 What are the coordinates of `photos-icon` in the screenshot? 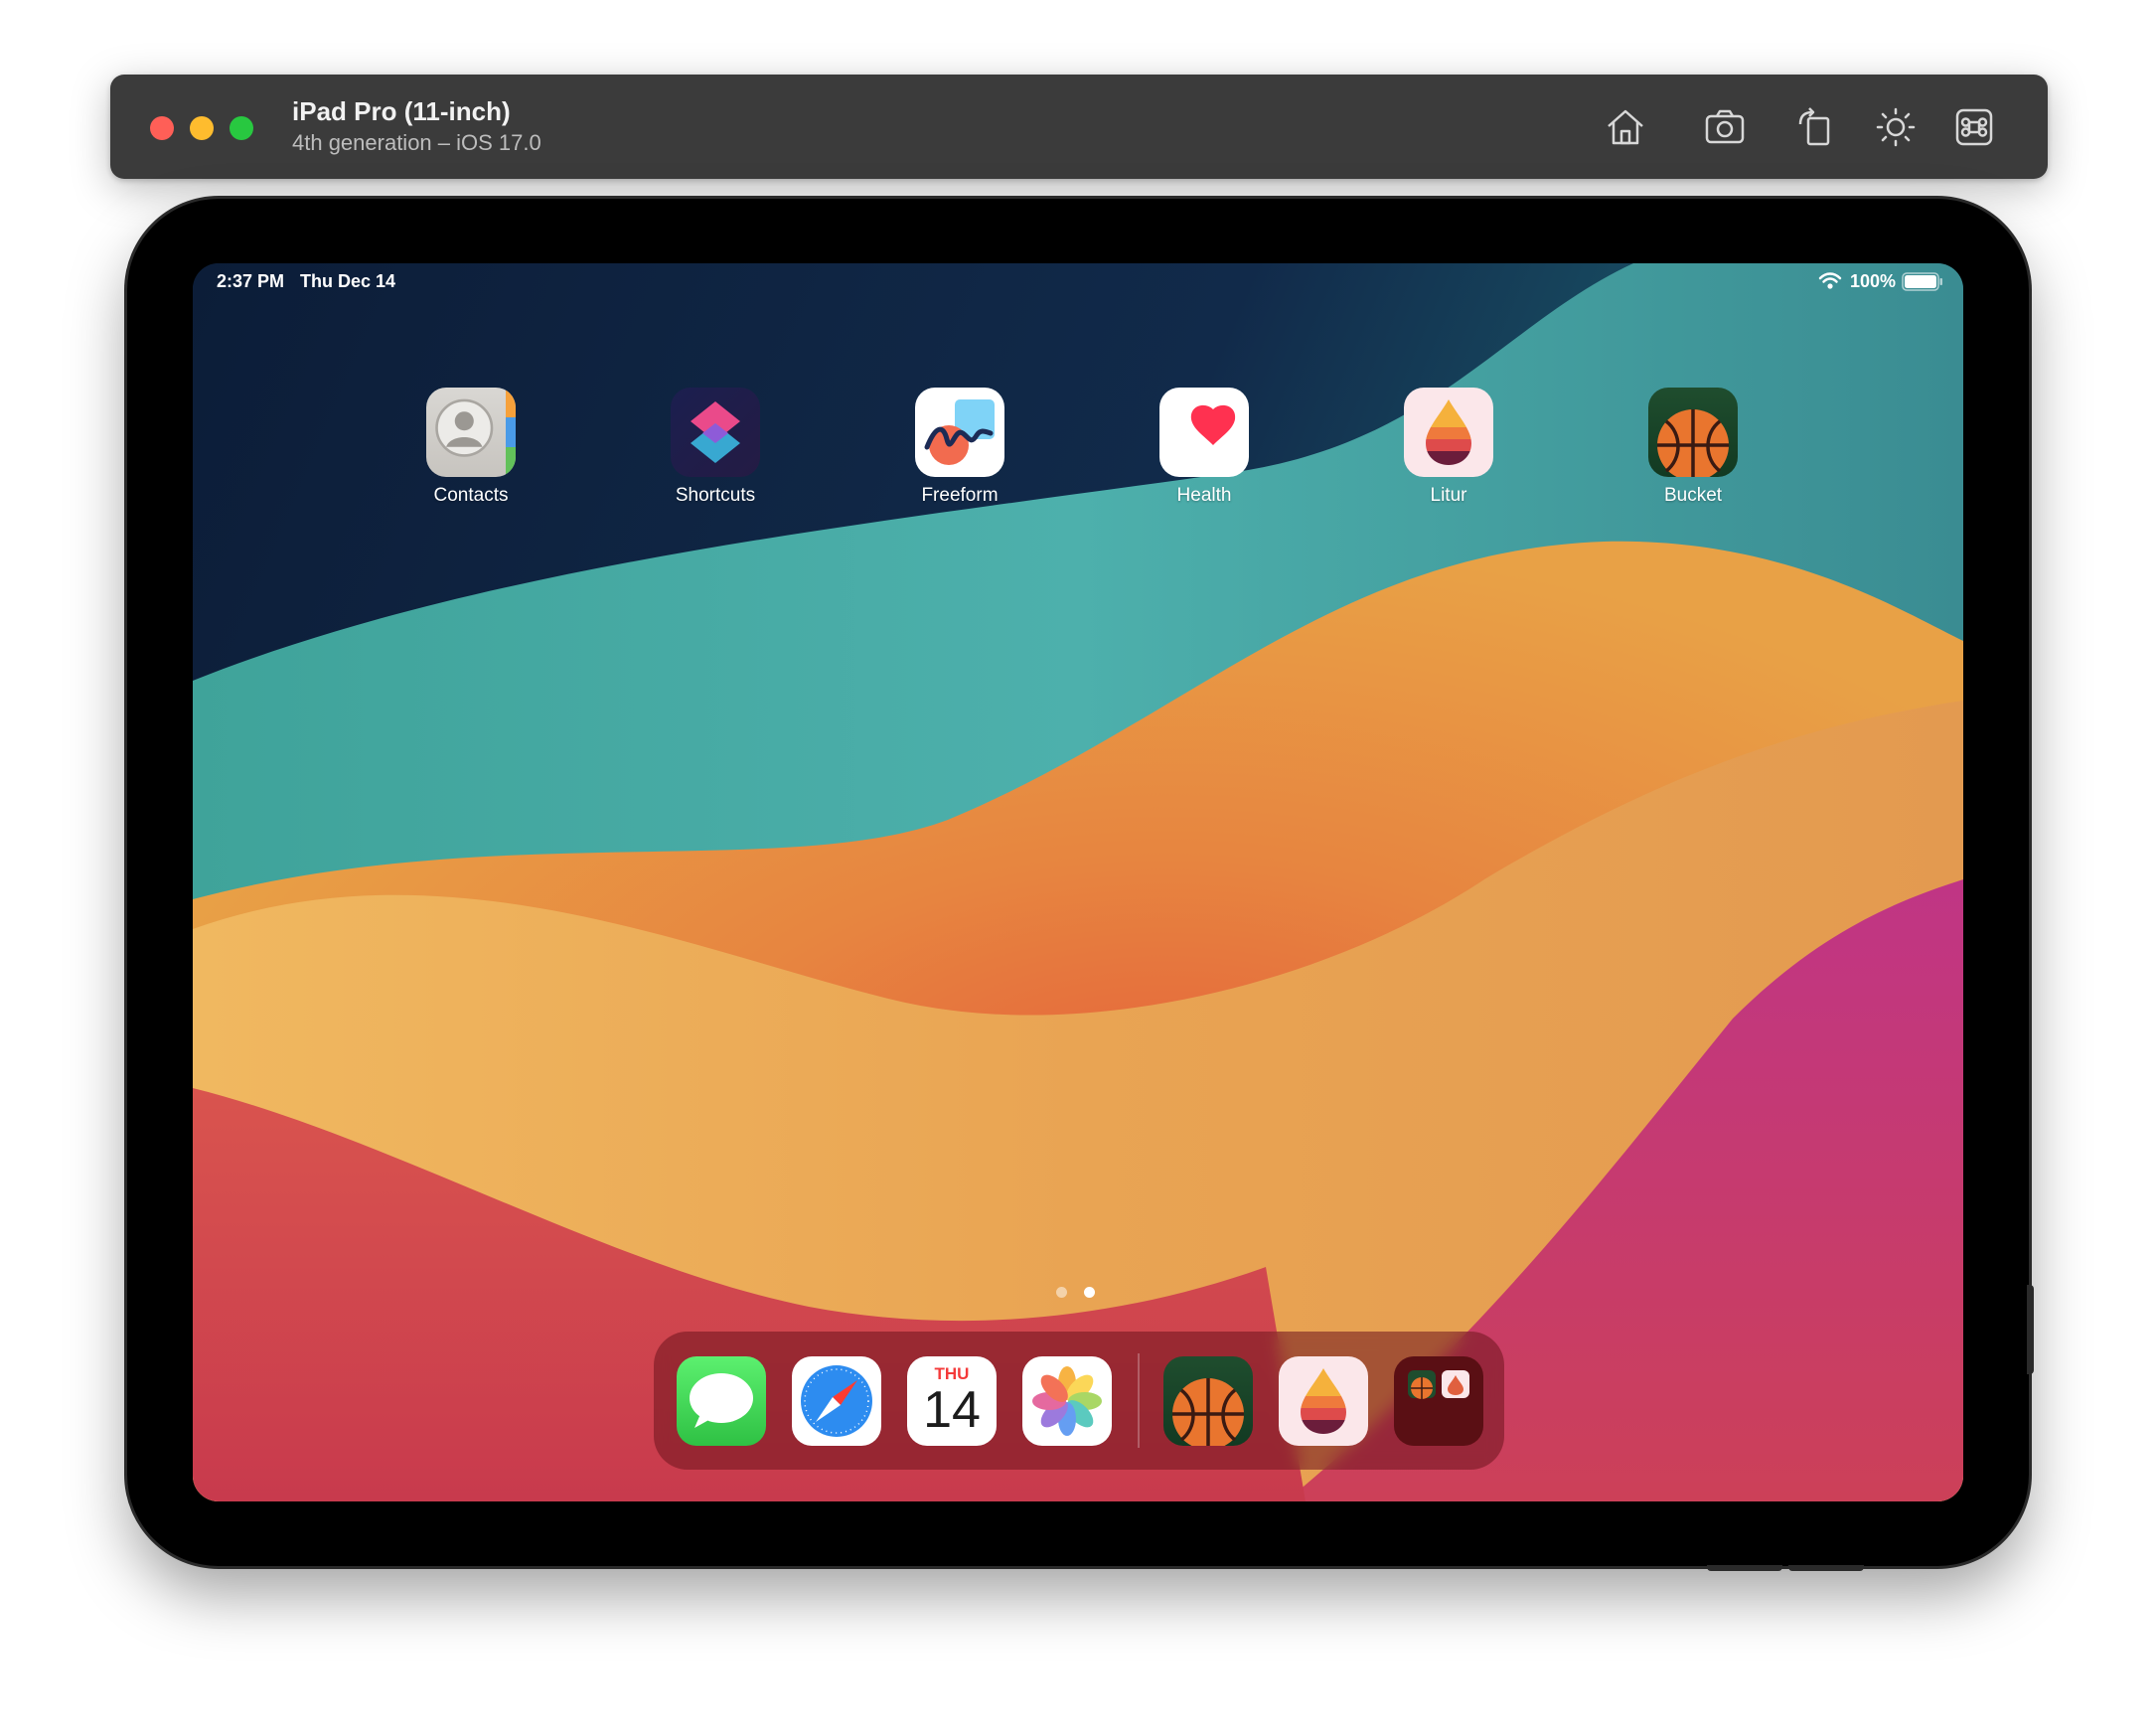 It's located at (1067, 1401).